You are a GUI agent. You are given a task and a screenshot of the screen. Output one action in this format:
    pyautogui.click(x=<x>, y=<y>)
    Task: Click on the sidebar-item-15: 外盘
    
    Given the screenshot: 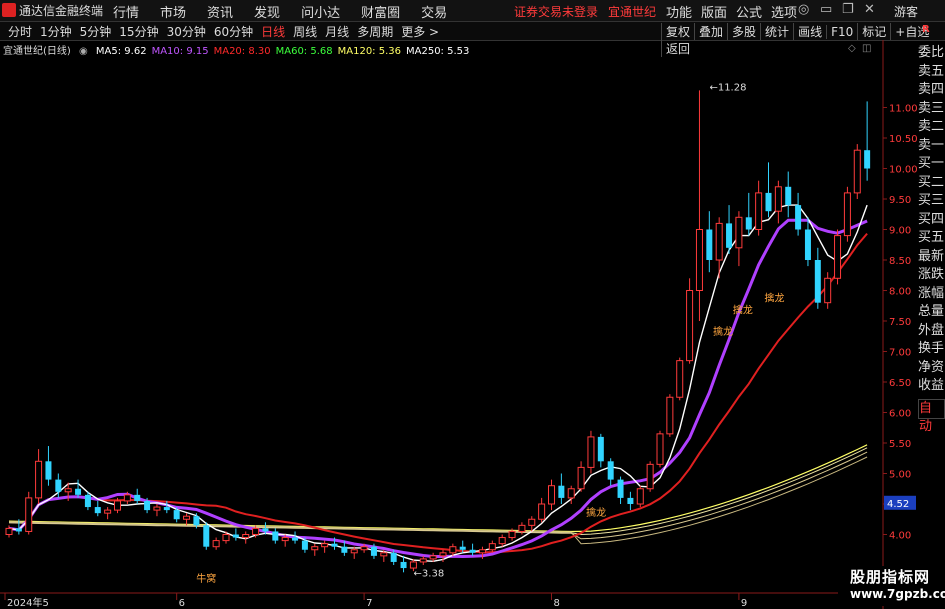 What is the action you would take?
    pyautogui.click(x=931, y=331)
    